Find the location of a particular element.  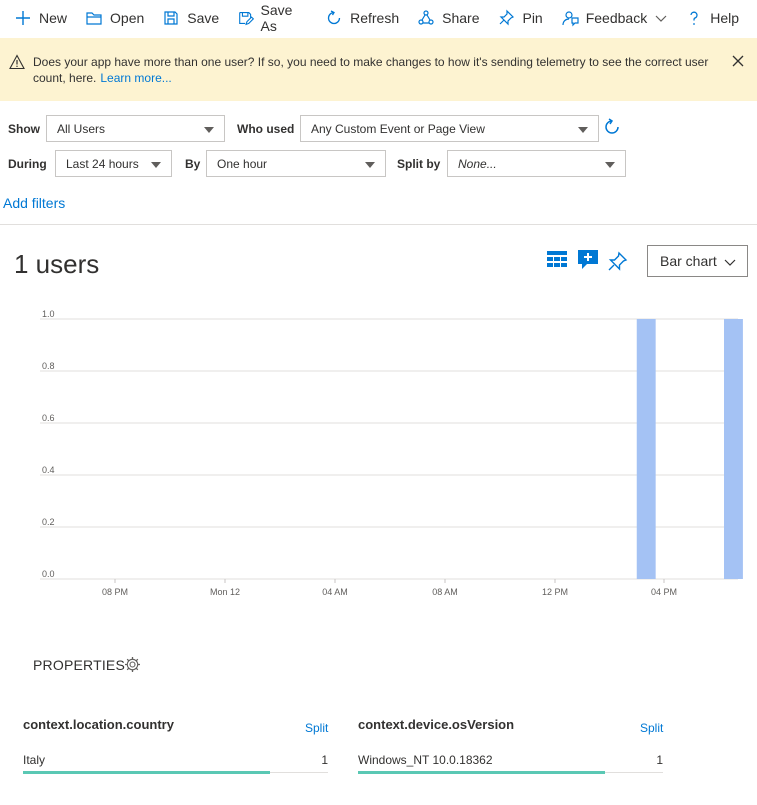

split-by-label: Split by is located at coordinates (419, 164).